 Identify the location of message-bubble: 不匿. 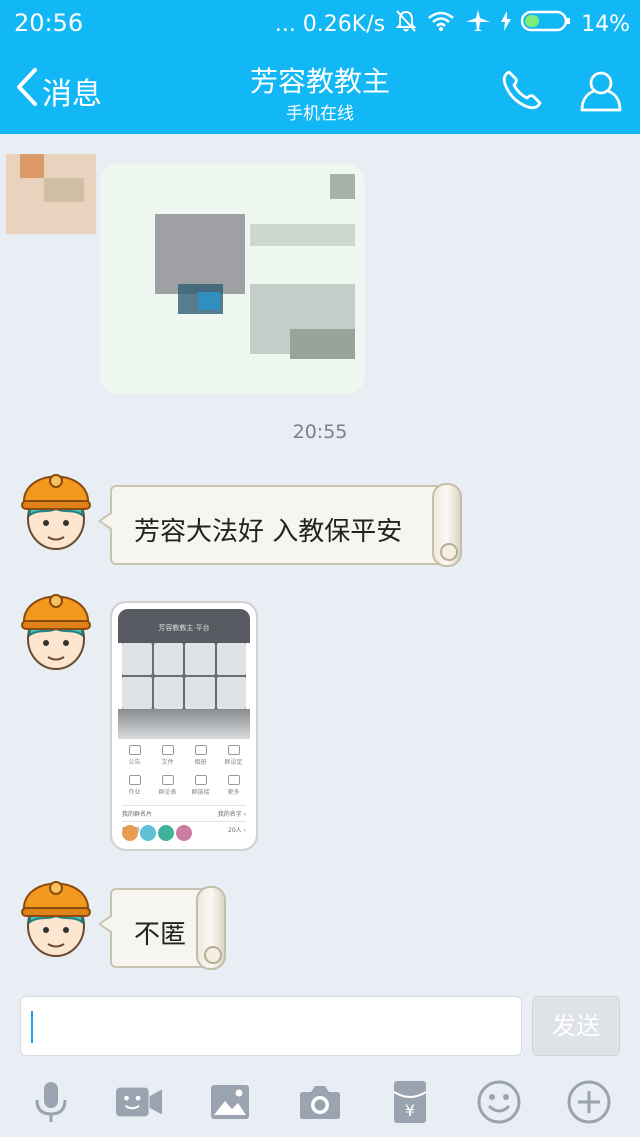
(162, 928).